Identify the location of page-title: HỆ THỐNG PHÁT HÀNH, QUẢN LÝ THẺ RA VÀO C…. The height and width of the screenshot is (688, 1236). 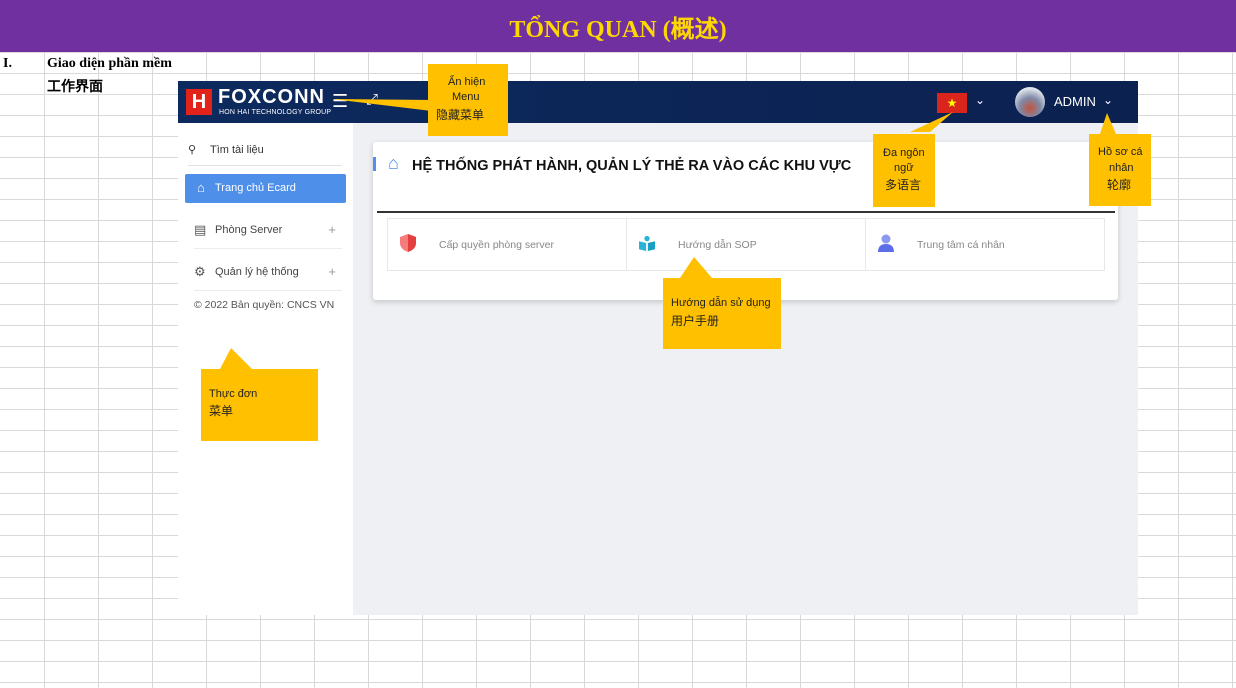
(632, 166).